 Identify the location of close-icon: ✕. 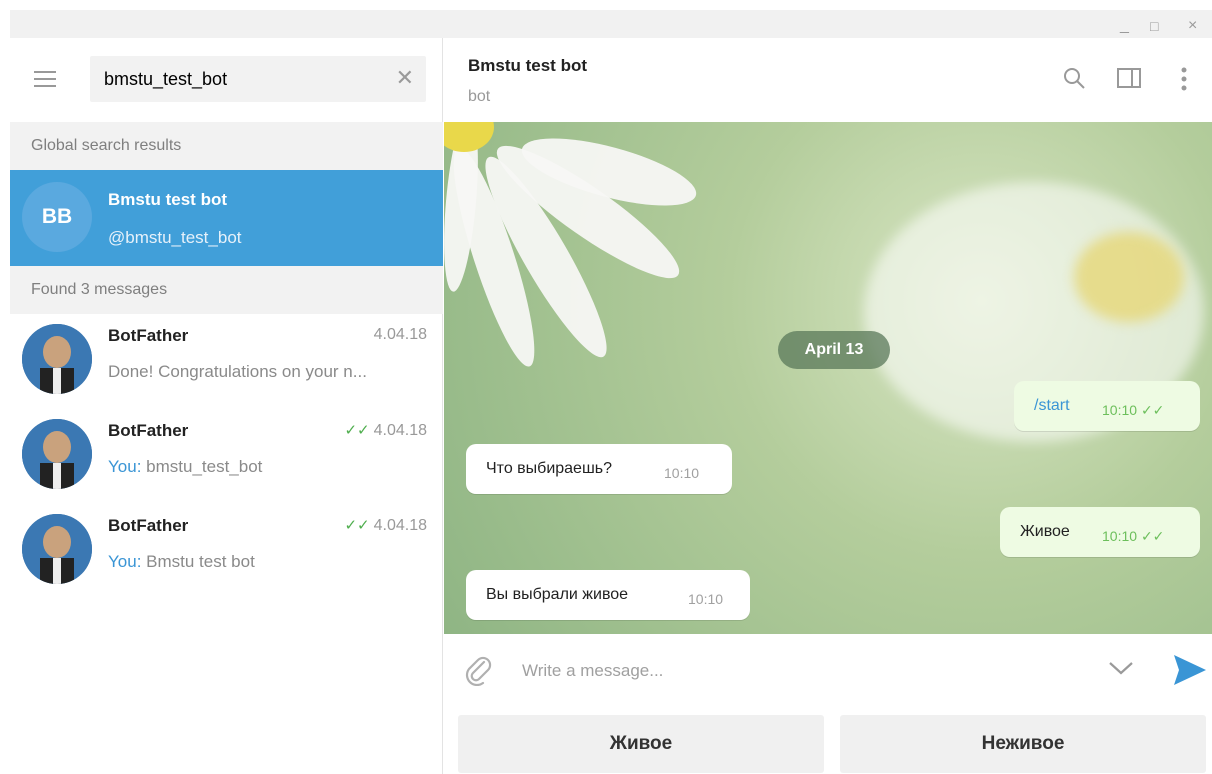
(405, 78).